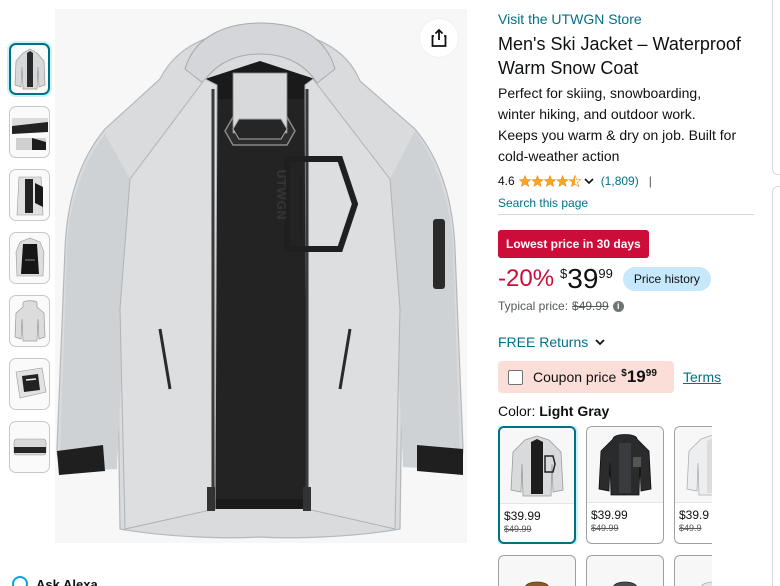 This screenshot has width=780, height=586. I want to click on price-whole: 39, so click(583, 278).